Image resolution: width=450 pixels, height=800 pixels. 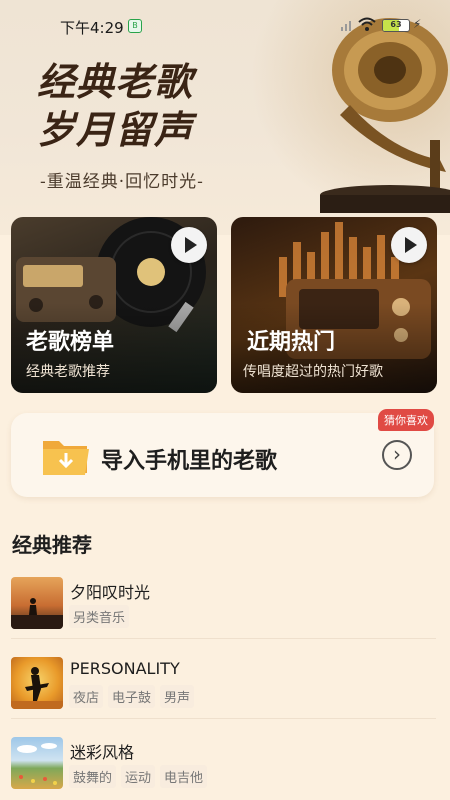 I want to click on song-item: PERSONALITY 夜店 电子鼓 男声, so click(x=226, y=689).